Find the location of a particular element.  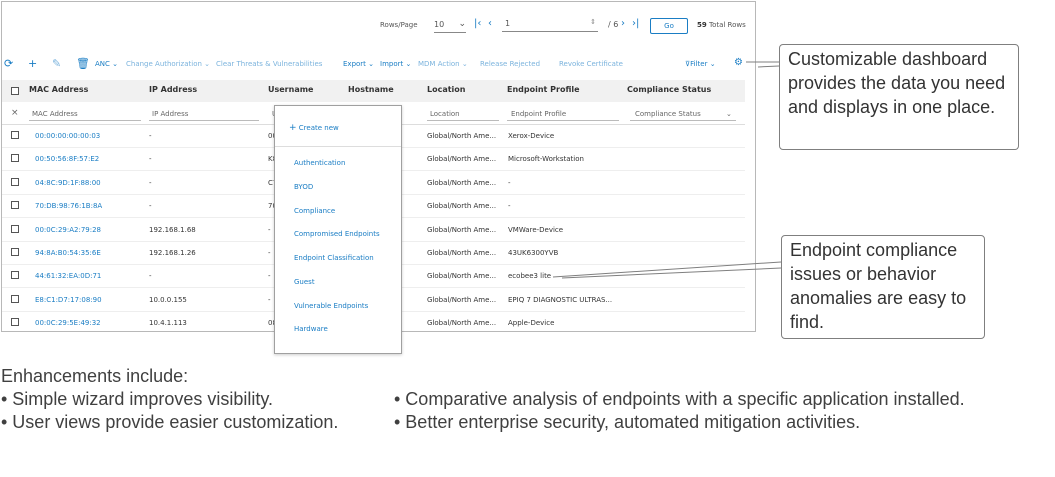

note-left-1: • Simple wizard improves visibility. is located at coordinates (137, 399).